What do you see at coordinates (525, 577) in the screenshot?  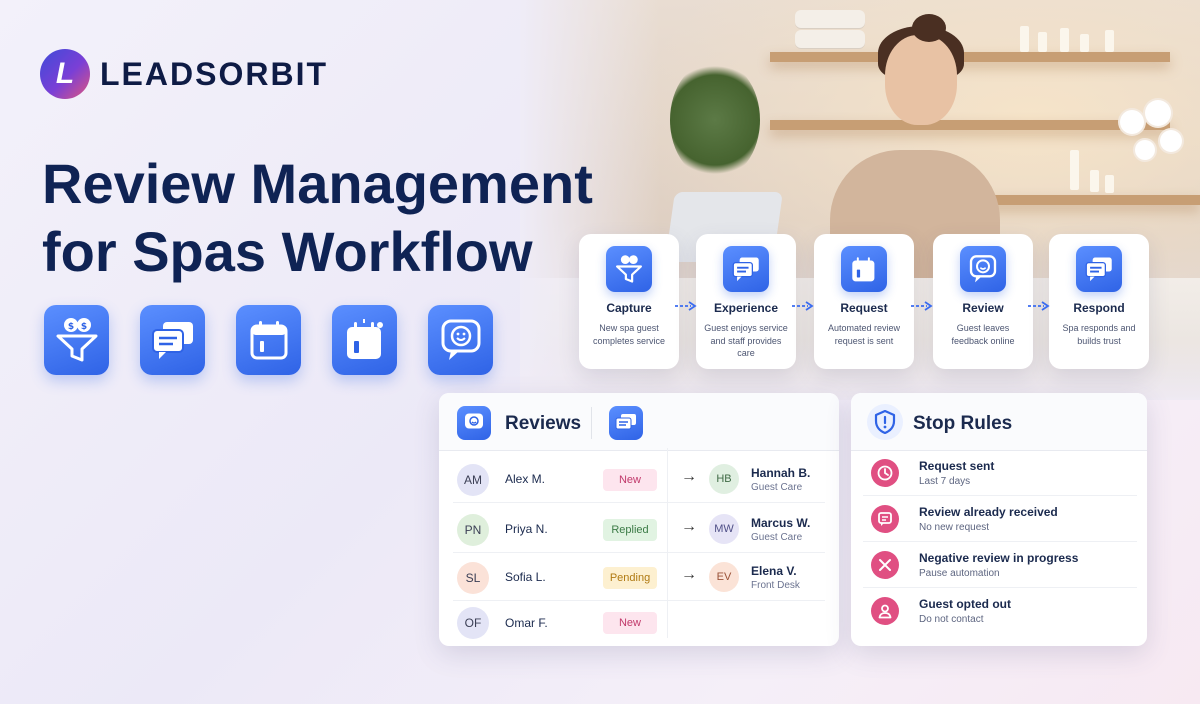 I see `reviewer-name: Sofia L.` at bounding box center [525, 577].